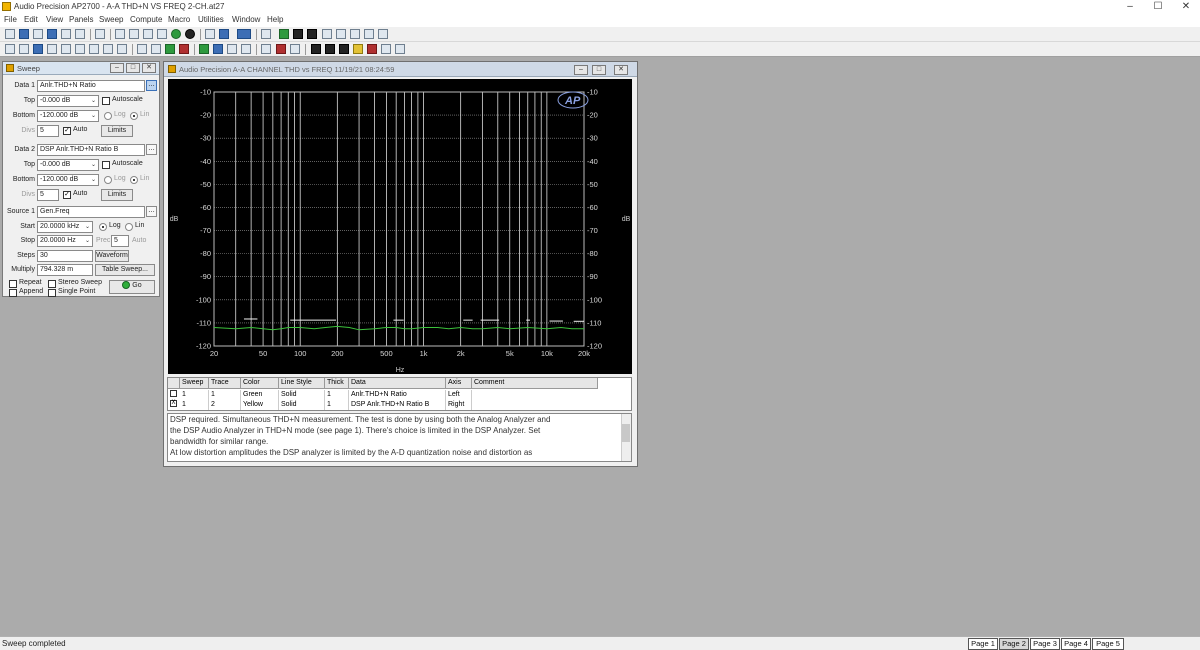  Describe the element at coordinates (210, 34) in the screenshot. I see `graph-icon` at that location.